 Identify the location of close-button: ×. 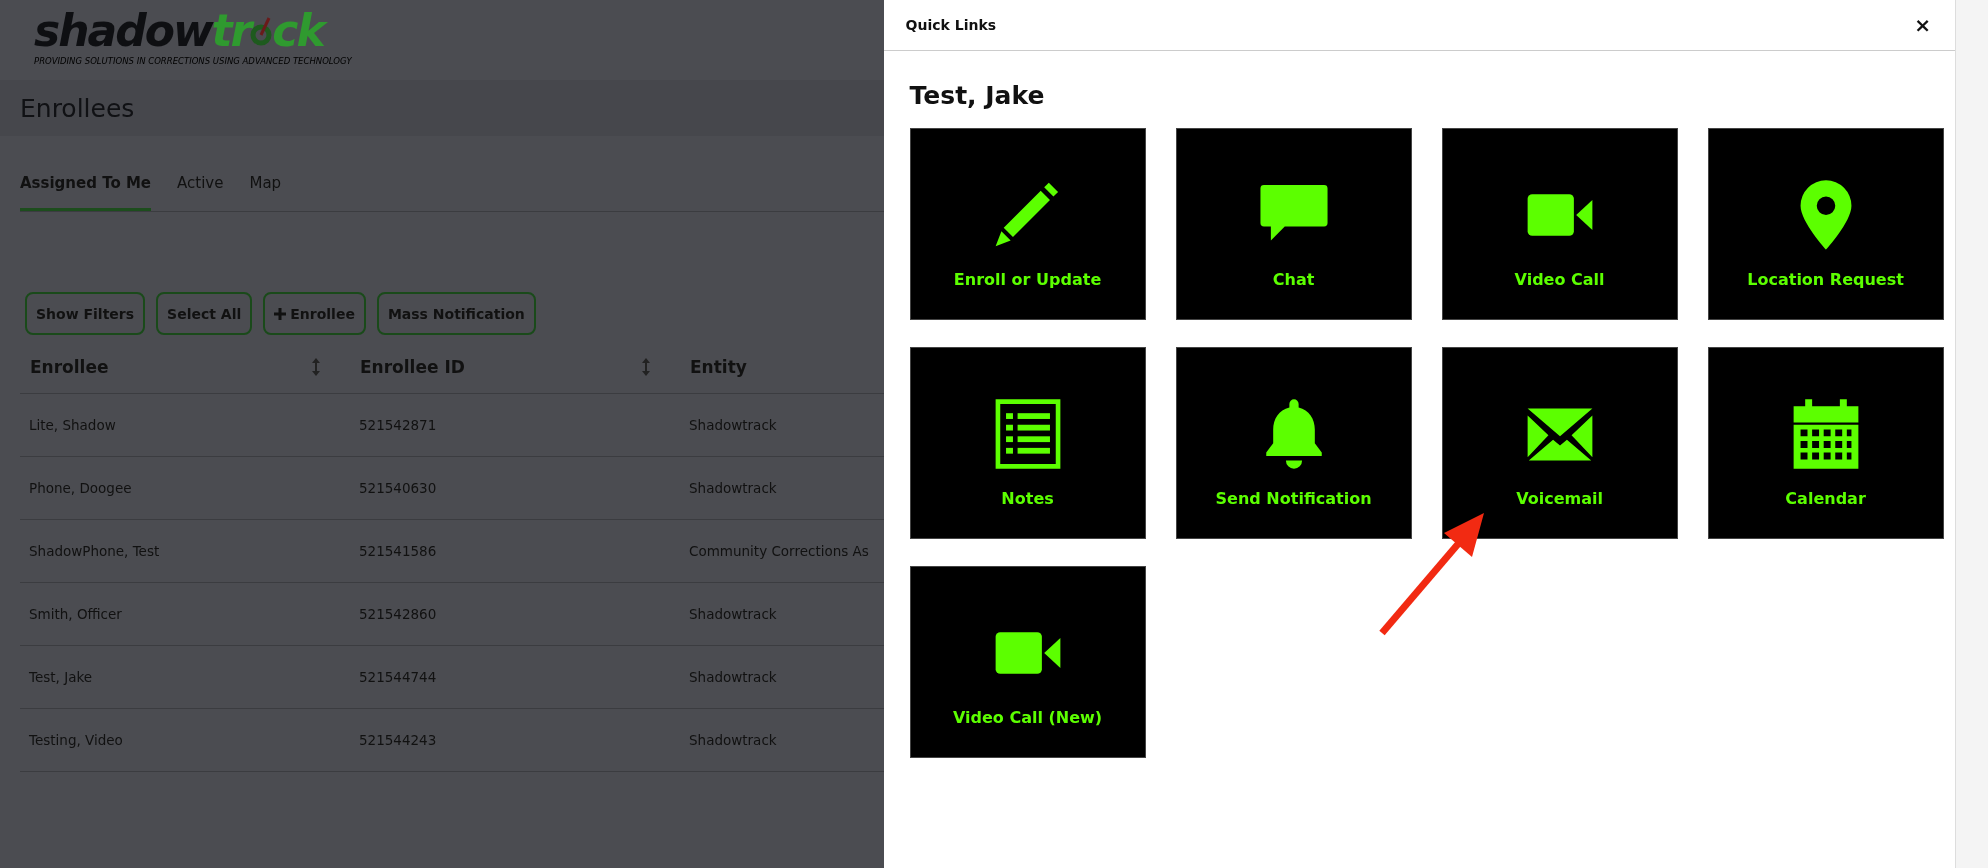
(1922, 25).